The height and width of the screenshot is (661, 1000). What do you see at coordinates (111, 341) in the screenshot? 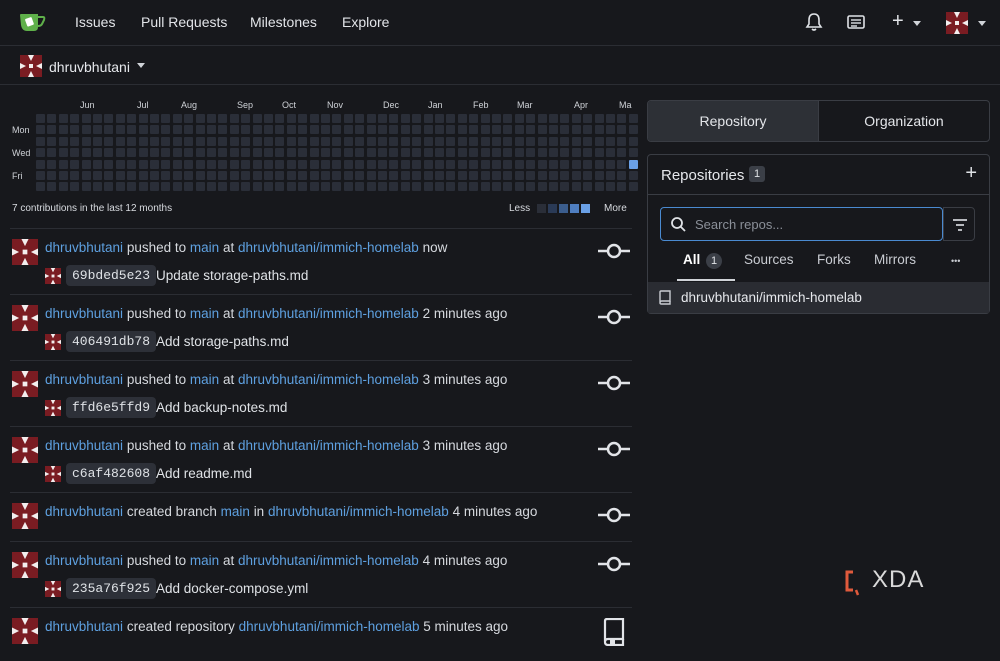
I see `commit-sha: 406491db78` at bounding box center [111, 341].